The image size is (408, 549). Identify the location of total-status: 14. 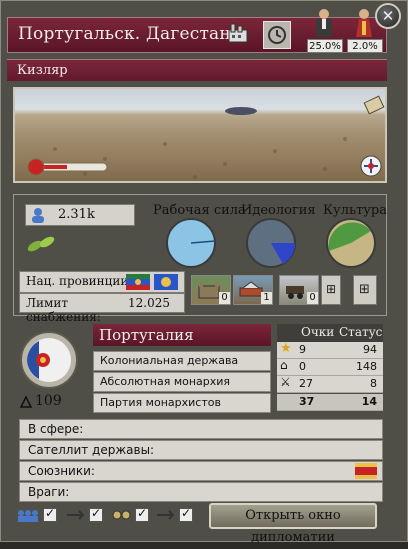
(369, 401).